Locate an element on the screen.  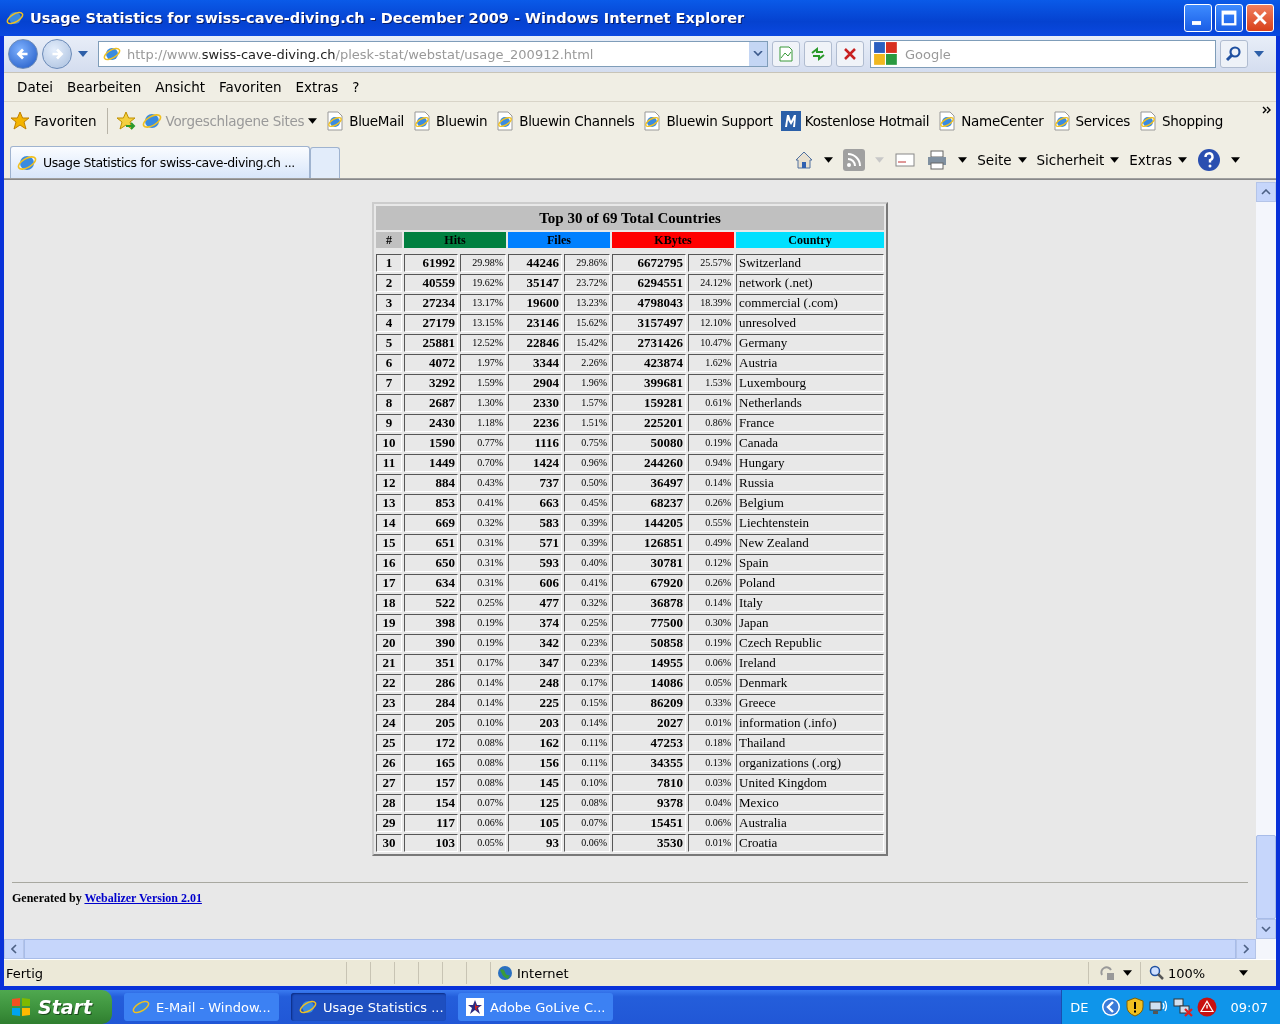
table-cell: 44246 is located at coordinates (535, 263).